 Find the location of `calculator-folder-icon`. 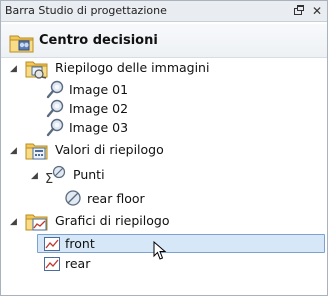

calculator-folder-icon is located at coordinates (37, 152).